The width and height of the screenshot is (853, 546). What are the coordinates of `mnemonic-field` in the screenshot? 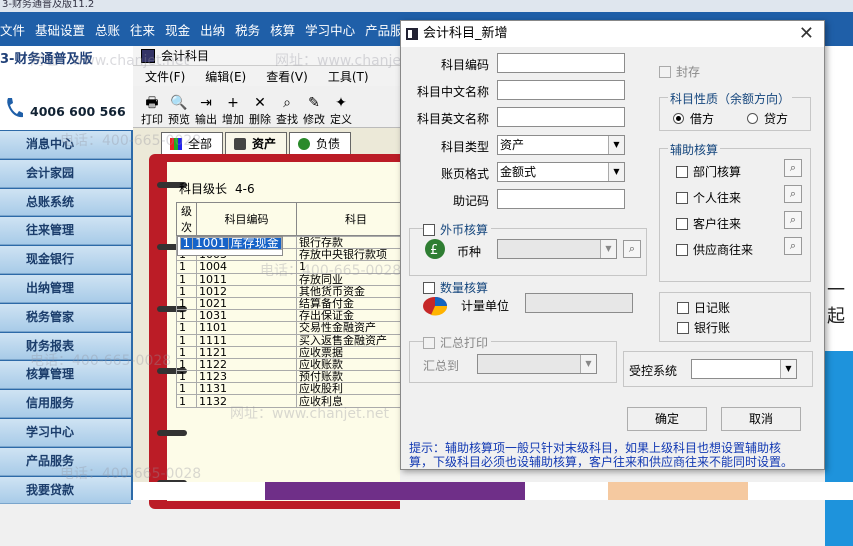 It's located at (561, 199).